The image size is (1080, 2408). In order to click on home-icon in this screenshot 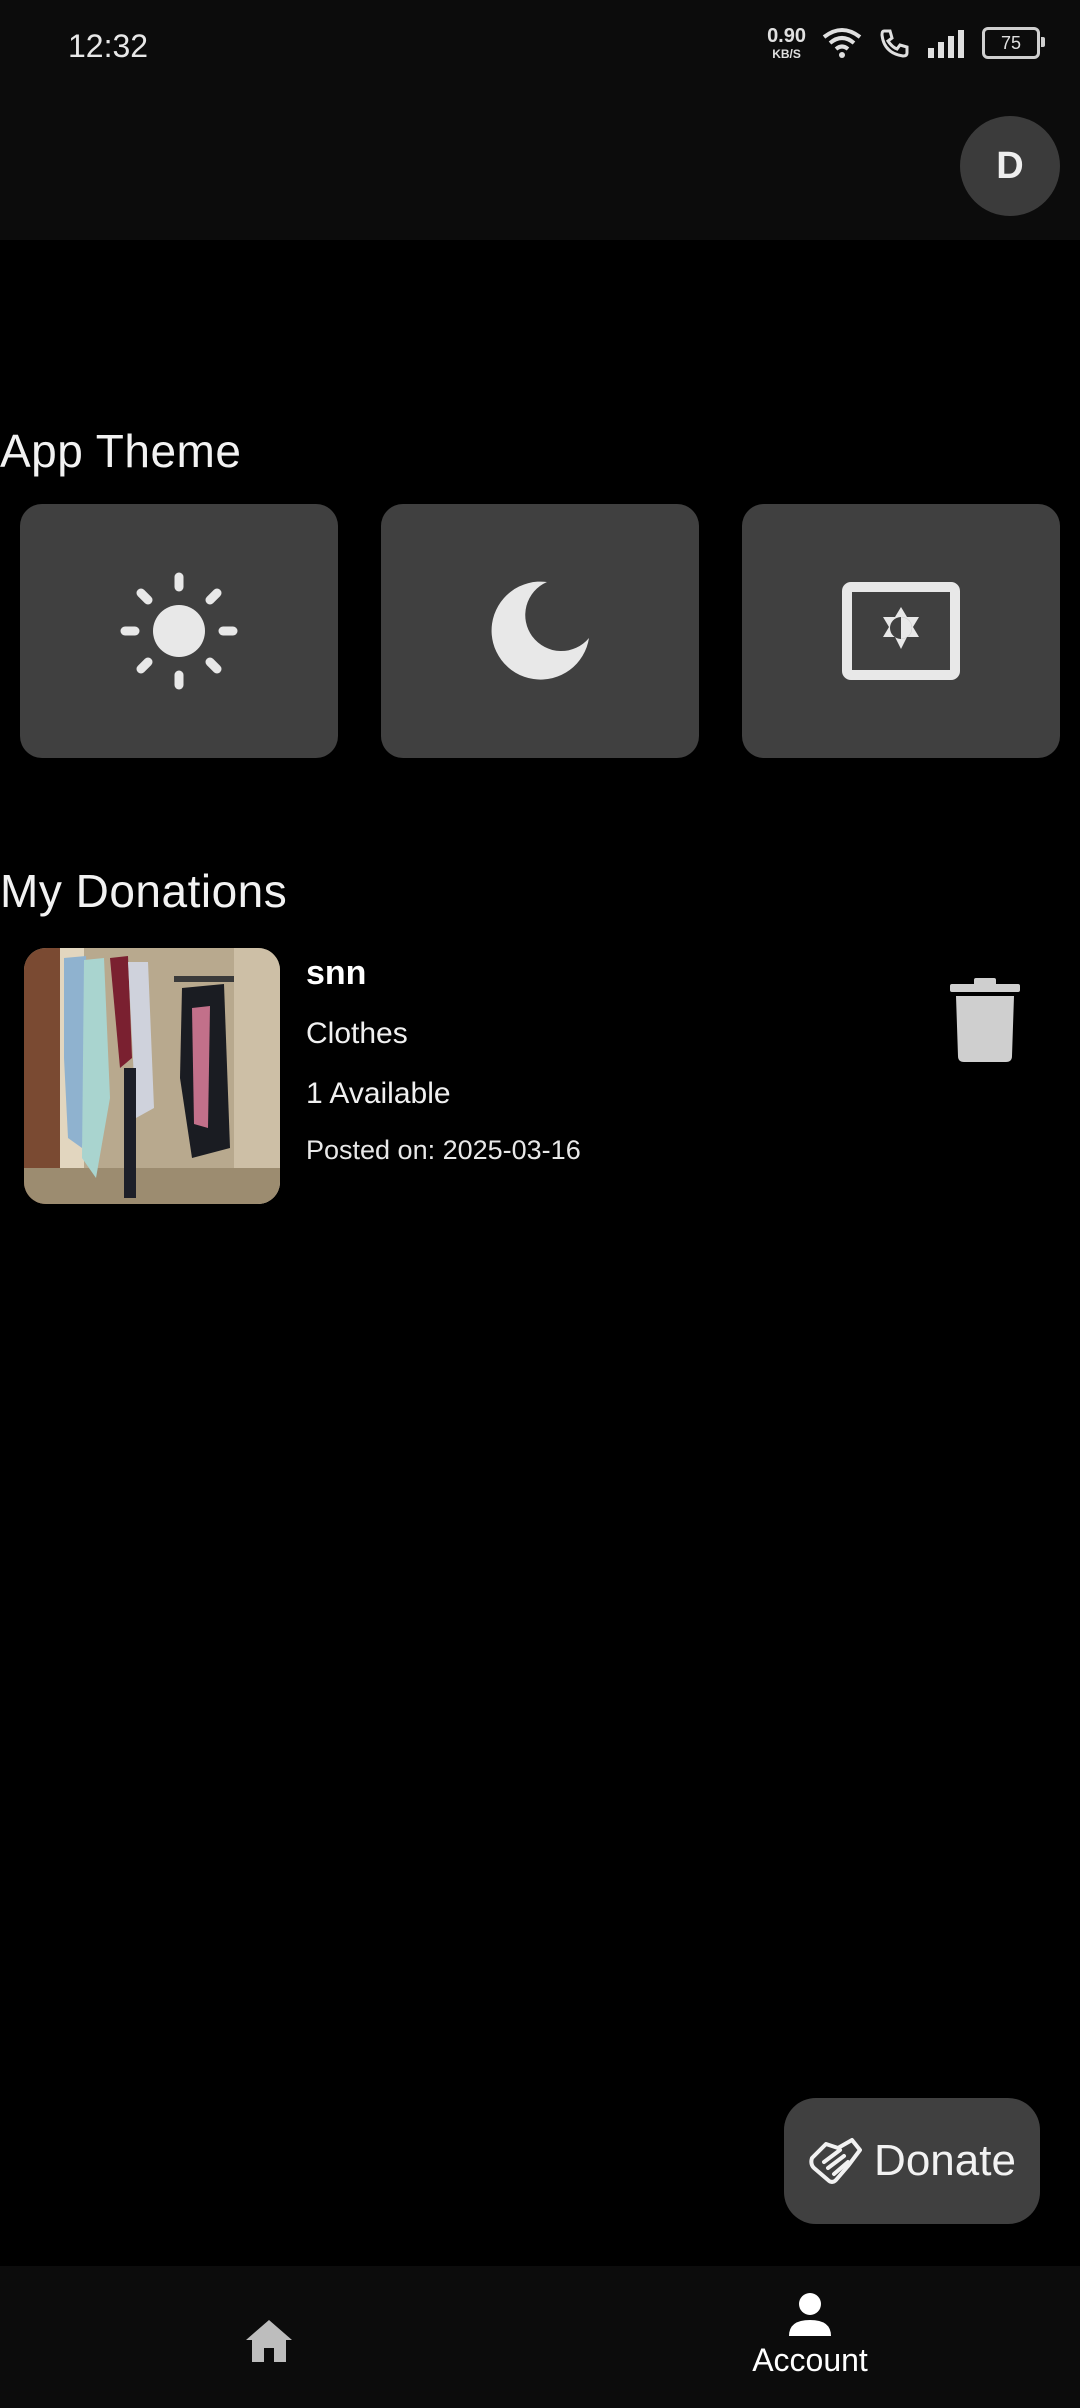, I will do `click(269, 2341)`.